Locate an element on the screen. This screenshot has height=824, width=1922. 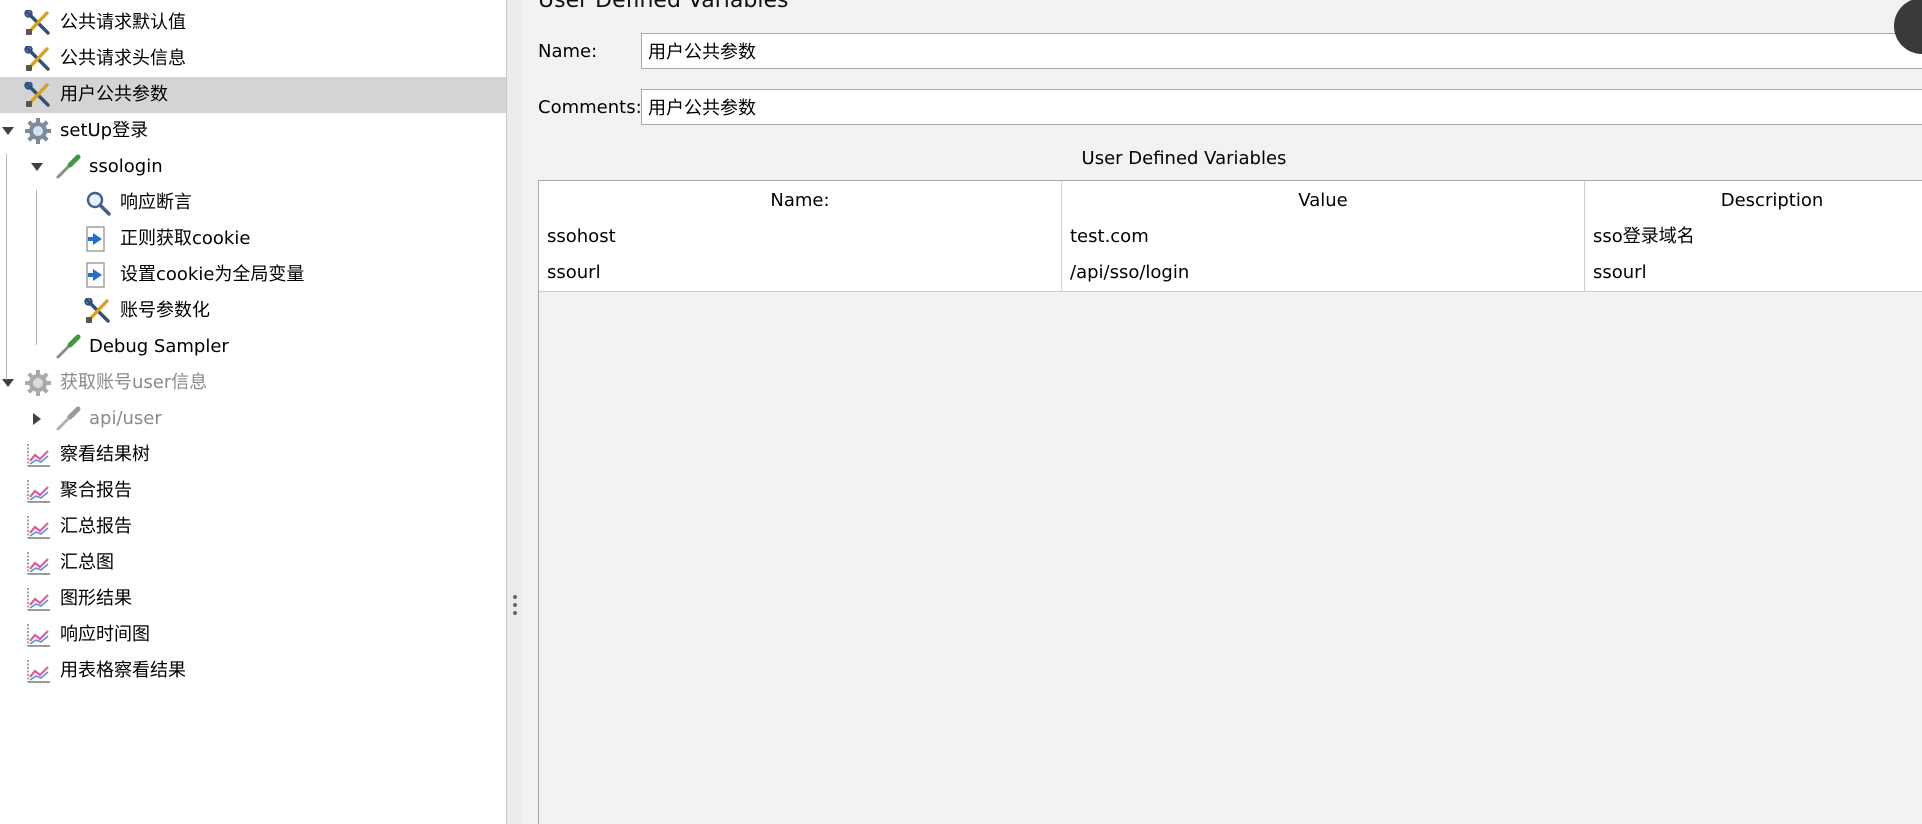
comments-label: Comments: is located at coordinates (590, 107).